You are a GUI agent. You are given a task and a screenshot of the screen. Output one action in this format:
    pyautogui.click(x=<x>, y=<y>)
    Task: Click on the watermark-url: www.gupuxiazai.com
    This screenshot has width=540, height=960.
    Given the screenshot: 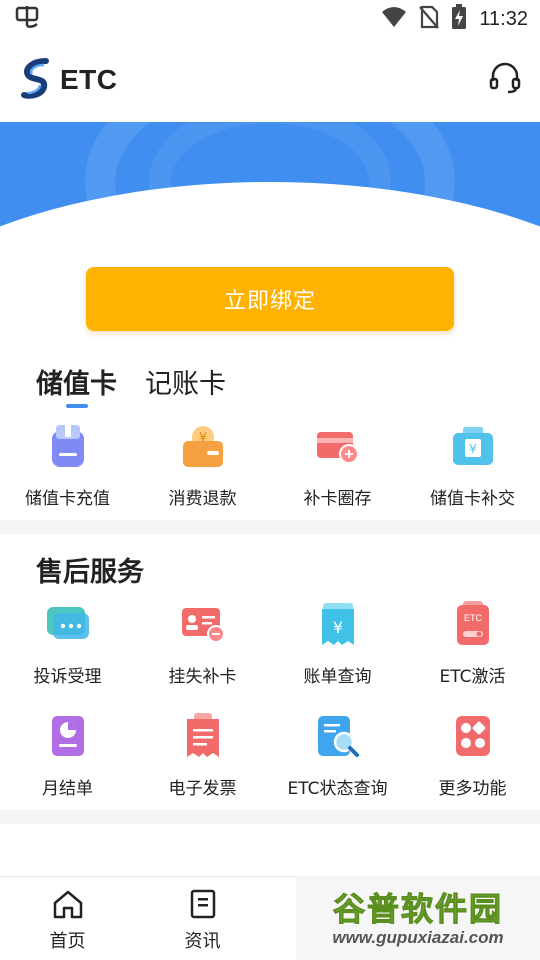 What is the action you would take?
    pyautogui.click(x=418, y=937)
    